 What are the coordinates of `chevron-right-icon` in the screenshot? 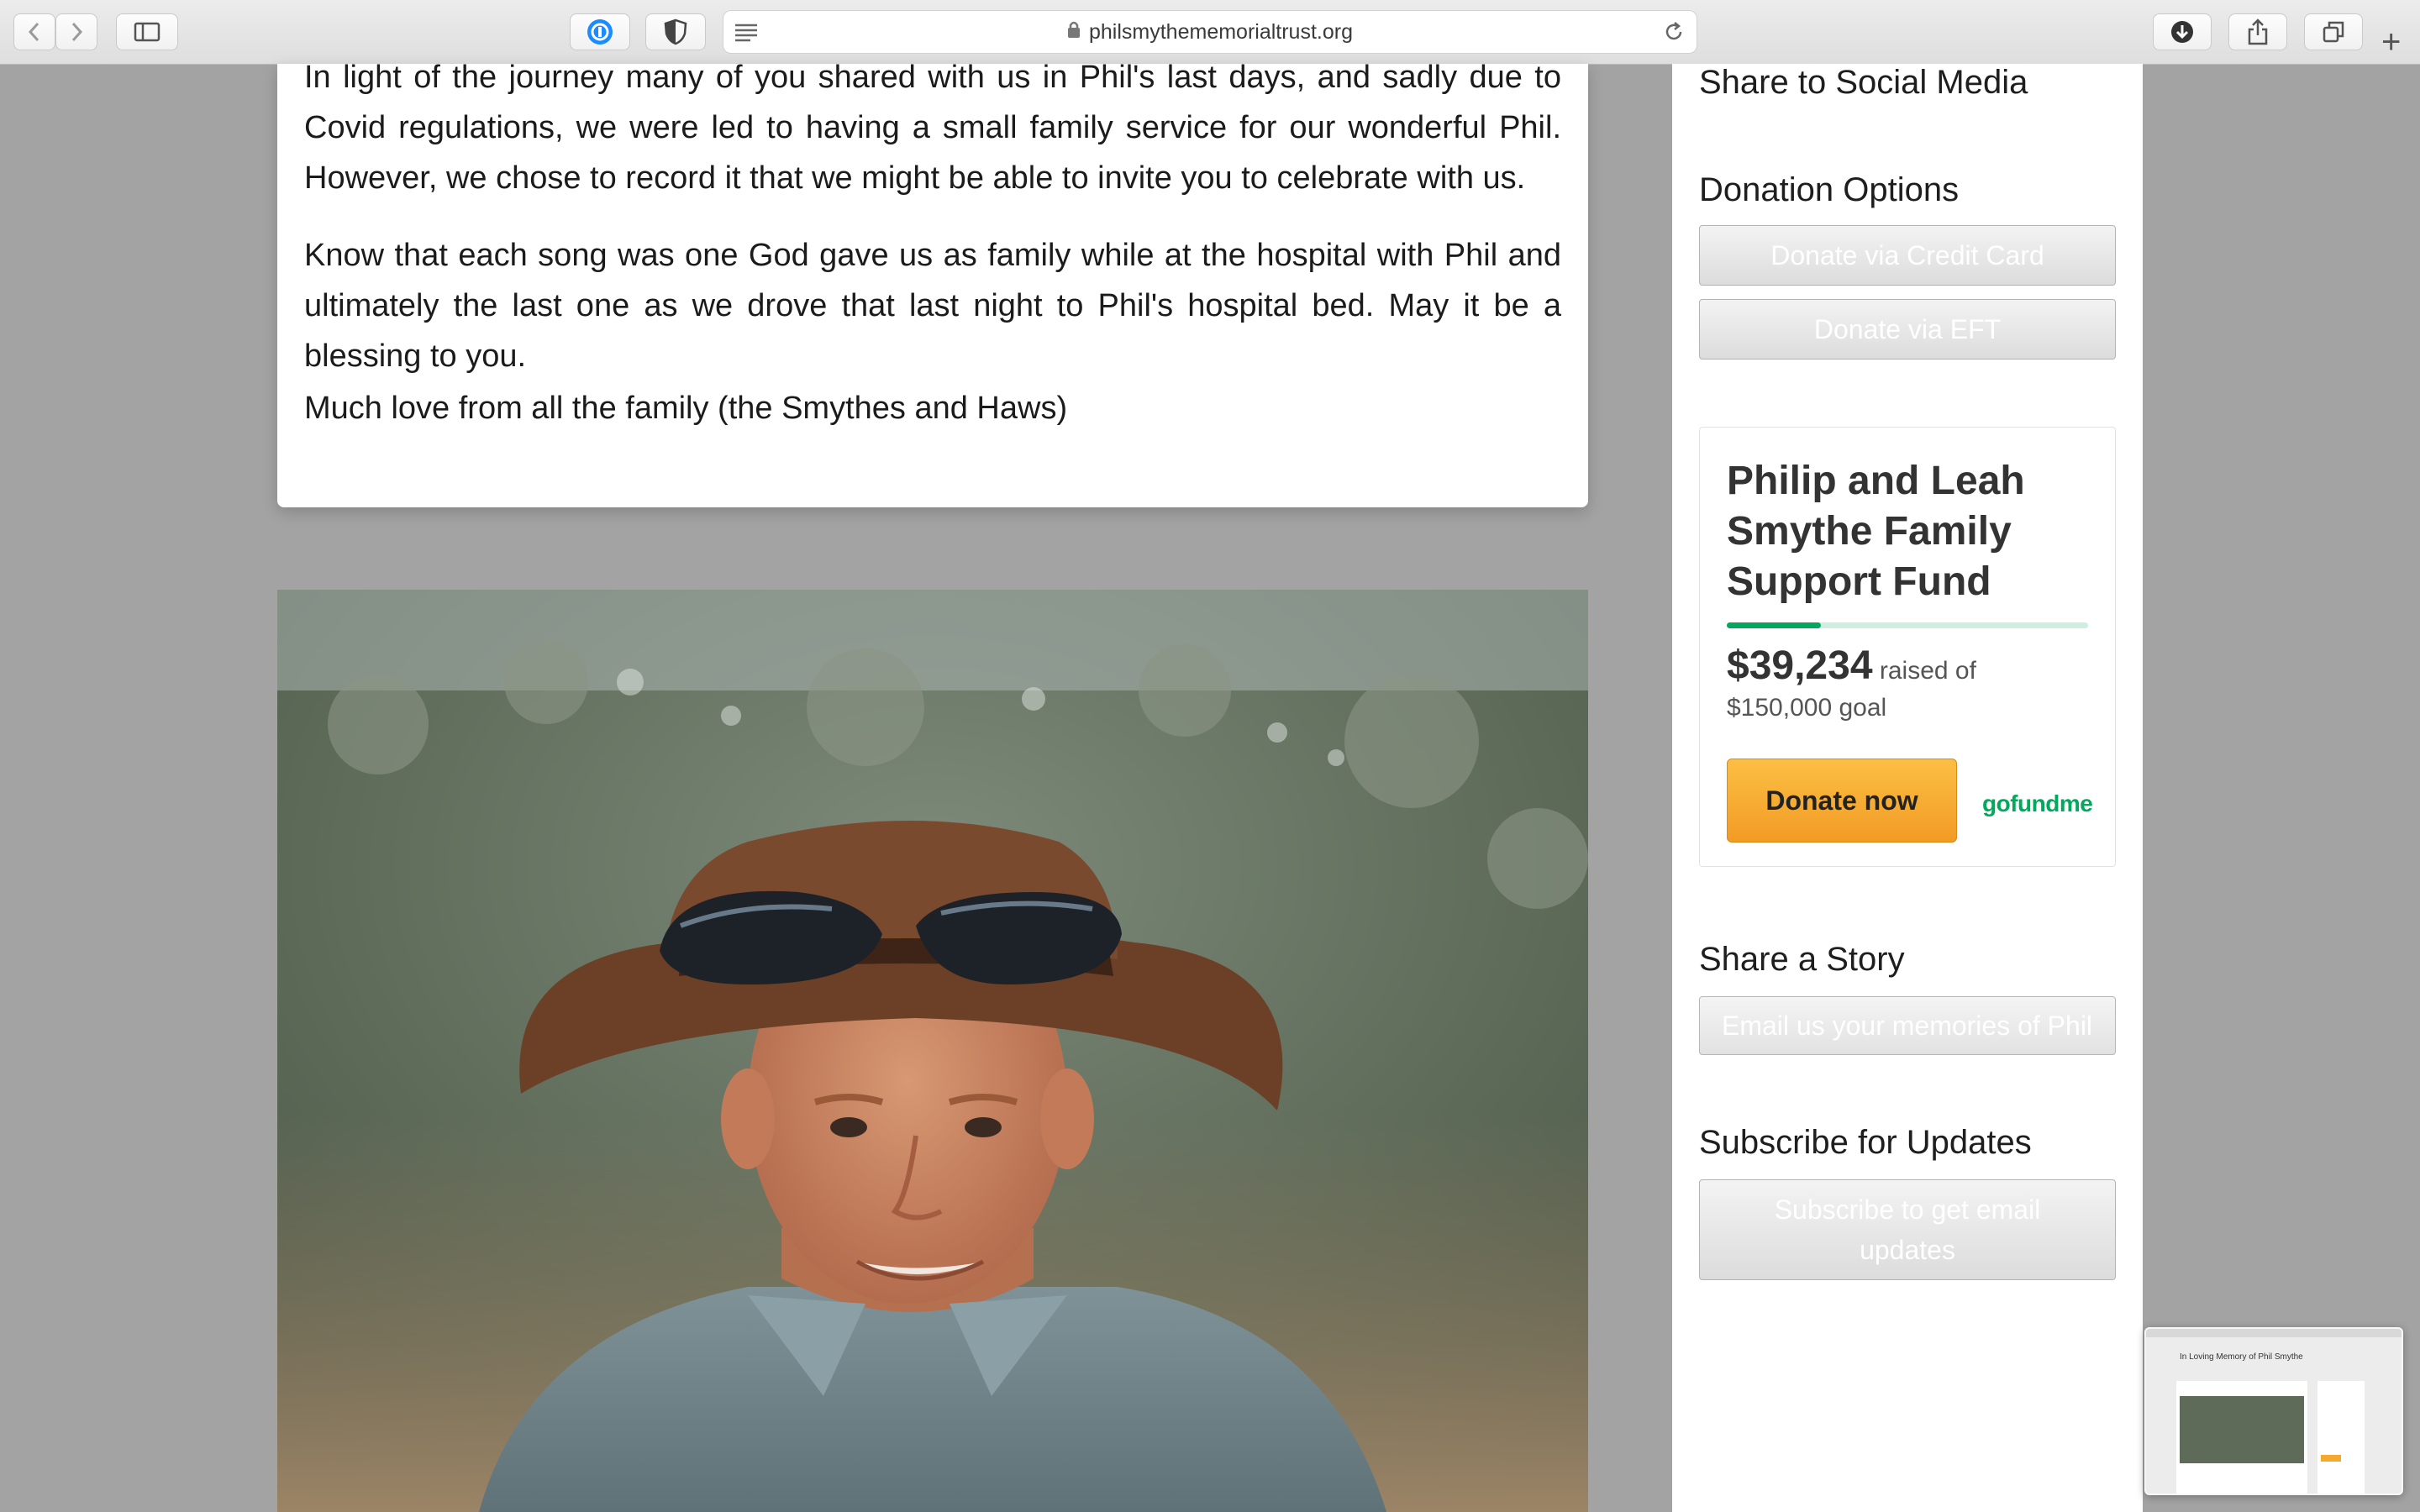 It's located at (77, 32).